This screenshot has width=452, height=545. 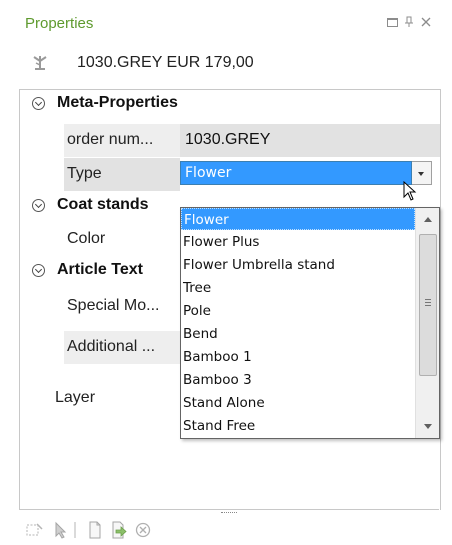 What do you see at coordinates (298, 265) in the screenshot?
I see `dropdown-option: Flower Umbrella stand` at bounding box center [298, 265].